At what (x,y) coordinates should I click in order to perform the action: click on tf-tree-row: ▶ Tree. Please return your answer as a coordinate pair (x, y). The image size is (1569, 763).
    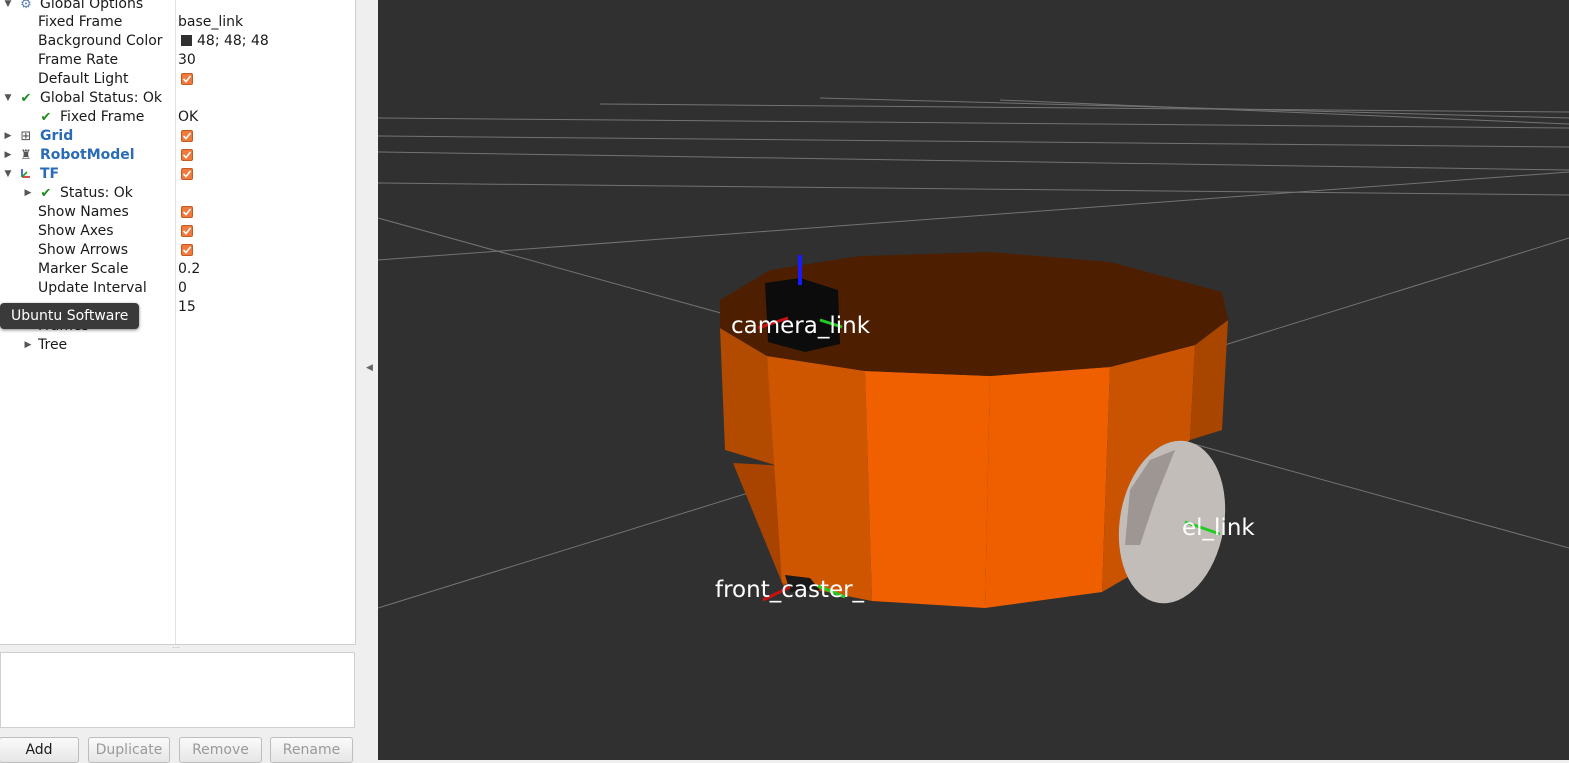
    Looking at the image, I should click on (177, 345).